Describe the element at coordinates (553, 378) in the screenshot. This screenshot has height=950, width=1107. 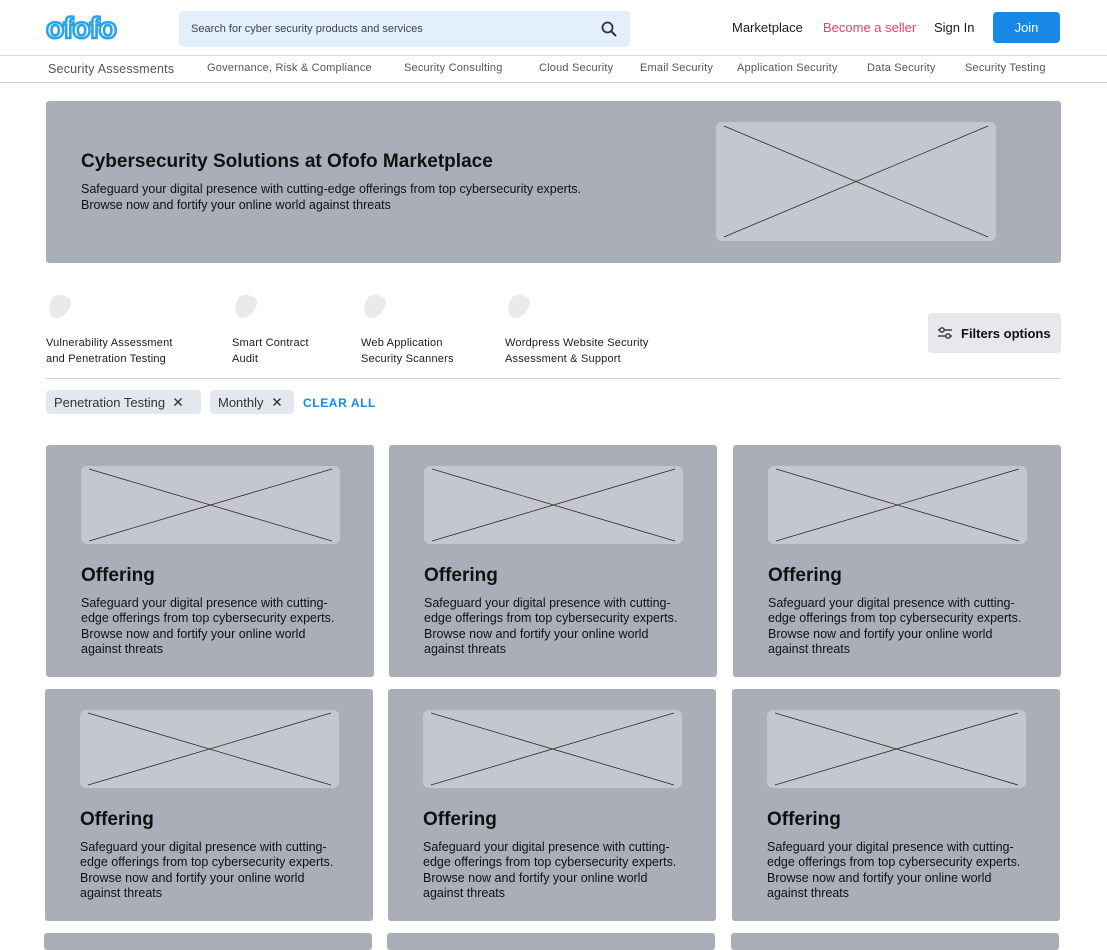
I see `section-divider` at that location.